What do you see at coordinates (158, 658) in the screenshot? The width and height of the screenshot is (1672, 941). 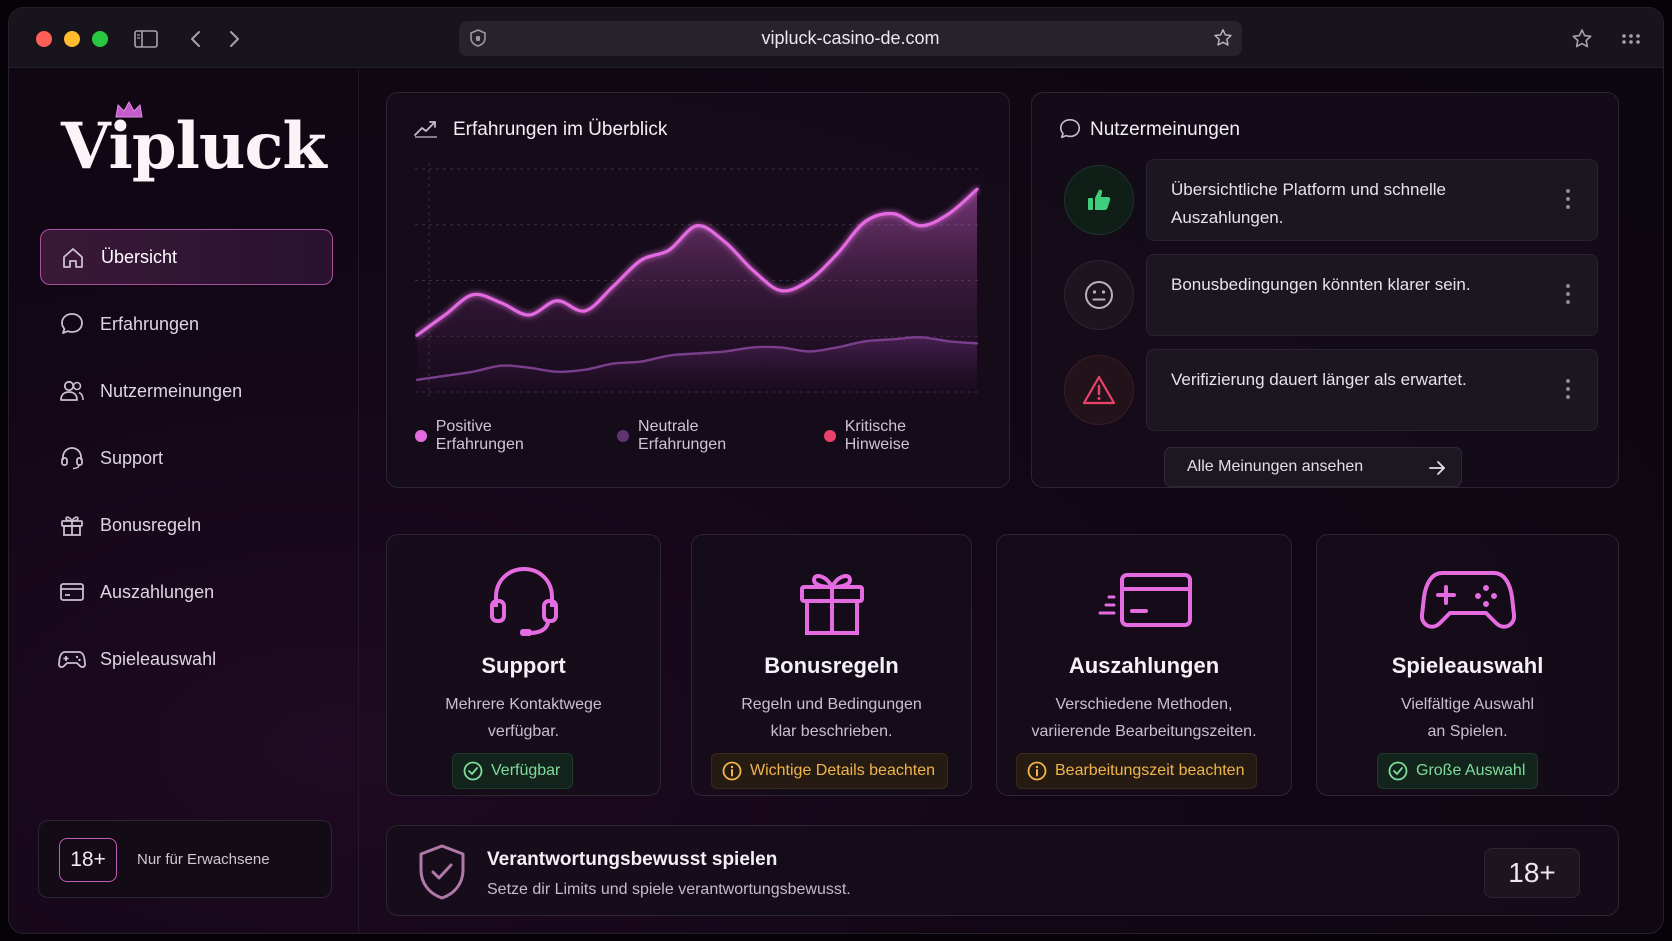 I see `sidebar-item-label: Spieleauswahl` at bounding box center [158, 658].